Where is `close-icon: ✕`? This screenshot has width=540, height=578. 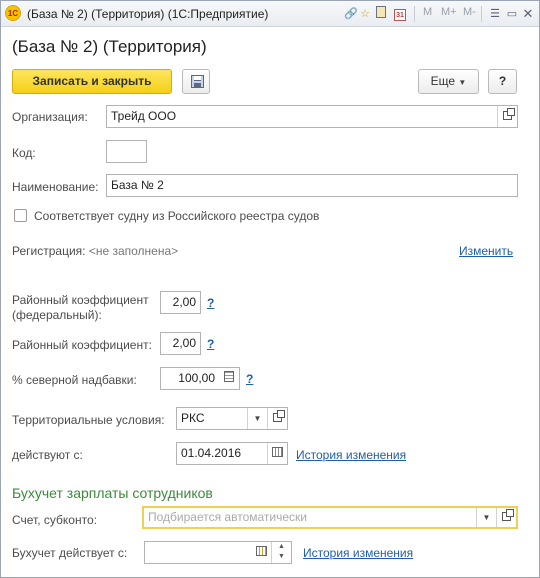 close-icon: ✕ is located at coordinates (528, 14).